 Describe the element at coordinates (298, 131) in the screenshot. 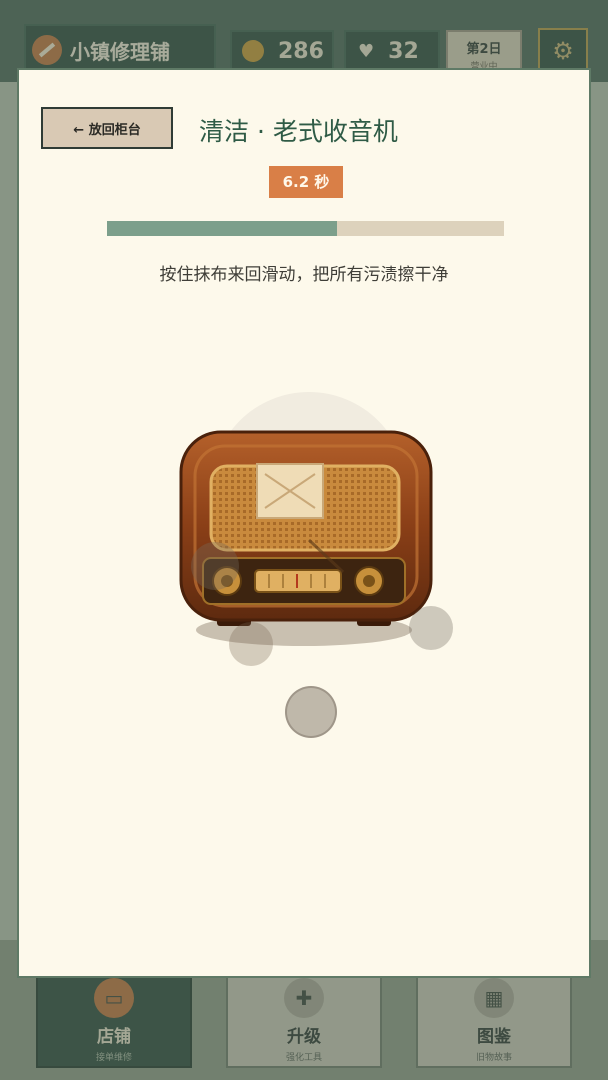

I see `modal-title: 清洁 · 老式收音机` at that location.